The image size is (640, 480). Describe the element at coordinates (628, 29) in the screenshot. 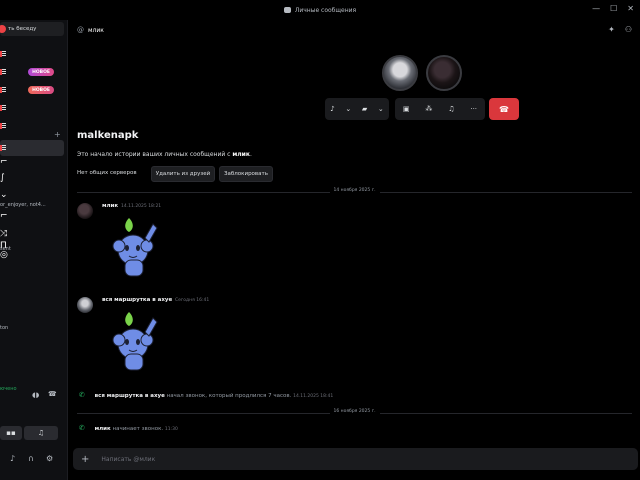

I see `add-friends-icon: ⚇` at that location.